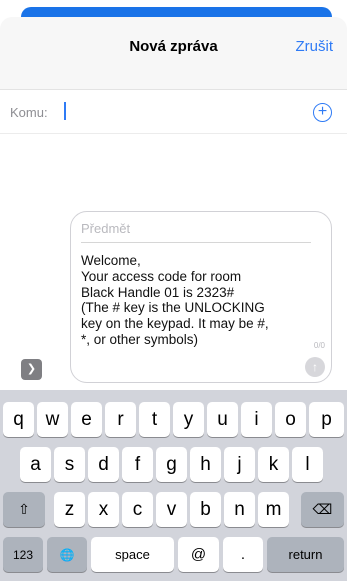 The width and height of the screenshot is (347, 581). I want to click on key-n: n, so click(239, 509).